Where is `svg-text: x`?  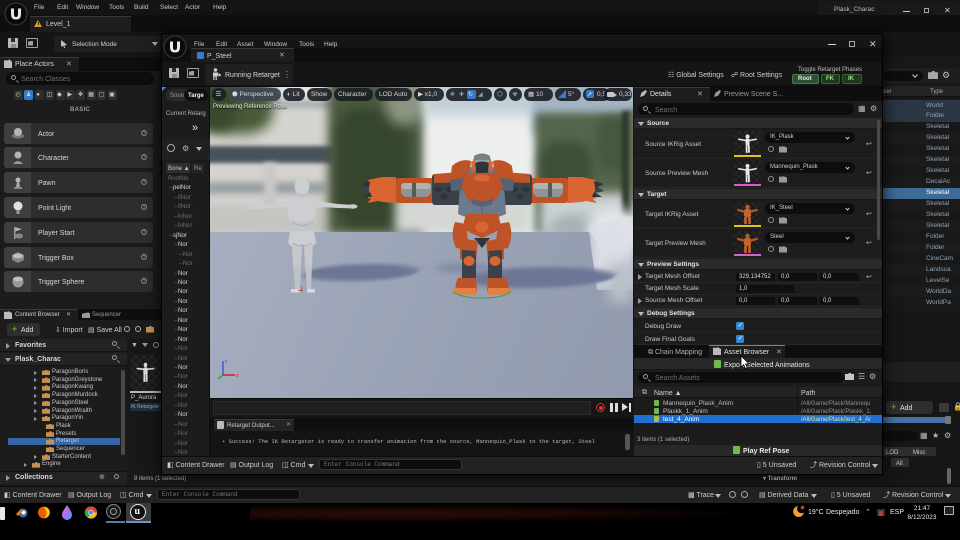
svg-text: x is located at coordinates (237, 376).